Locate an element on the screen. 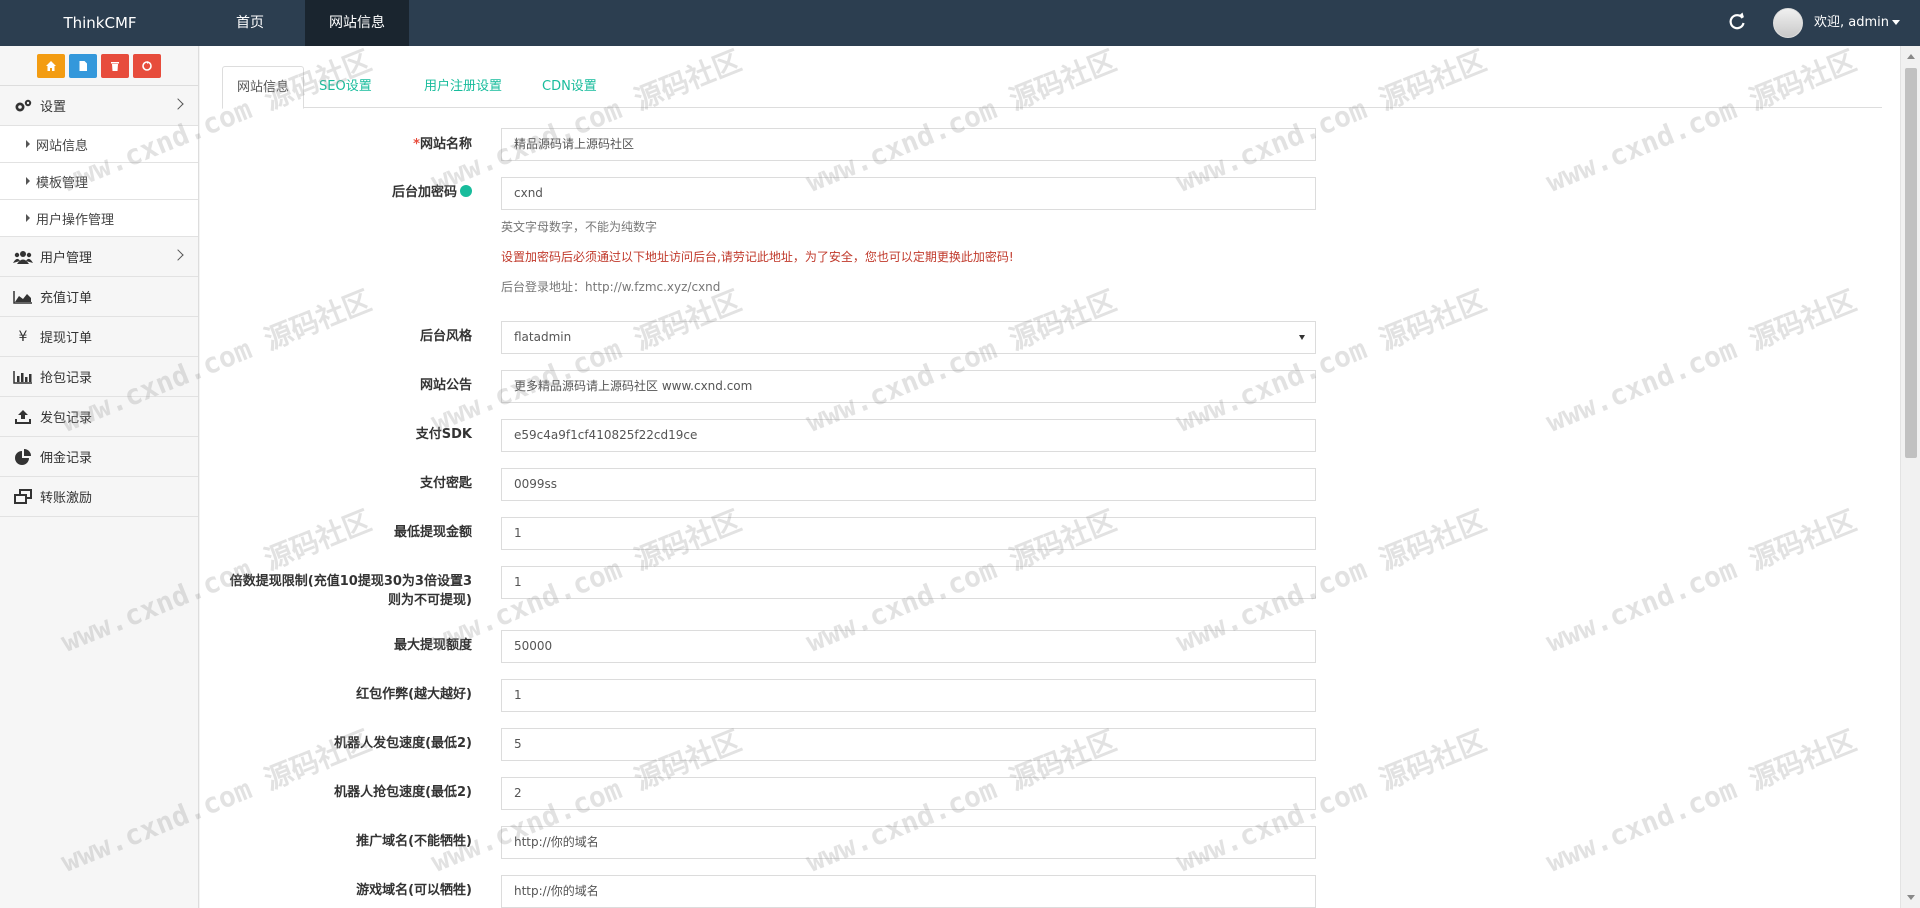 The image size is (1920, 908). nav-home: 首页 is located at coordinates (250, 23).